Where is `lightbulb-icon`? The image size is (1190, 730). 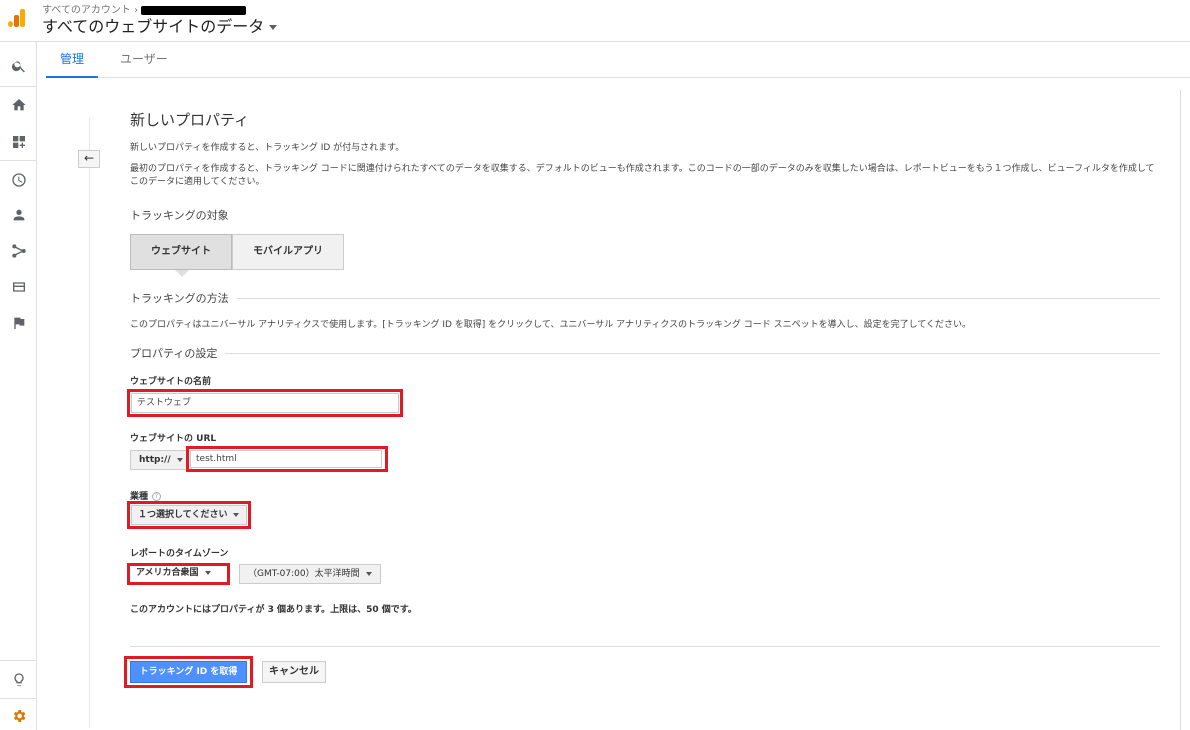 lightbulb-icon is located at coordinates (18, 680).